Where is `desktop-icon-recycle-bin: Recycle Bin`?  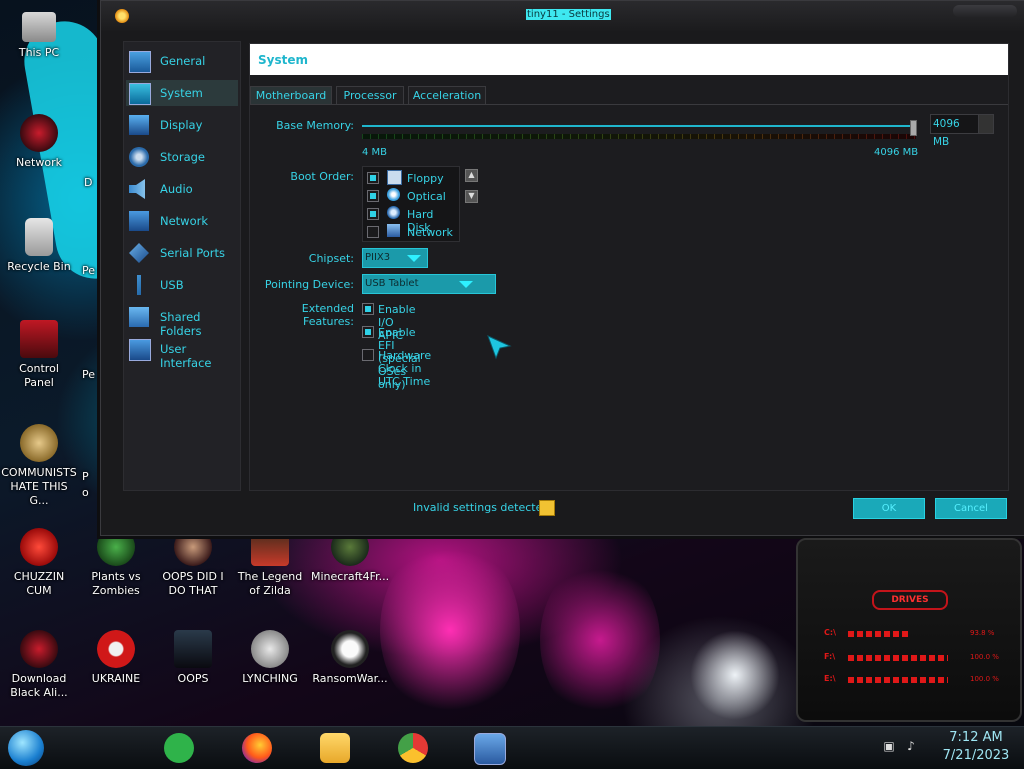
desktop-icon-recycle-bin: Recycle Bin is located at coordinates (39, 246).